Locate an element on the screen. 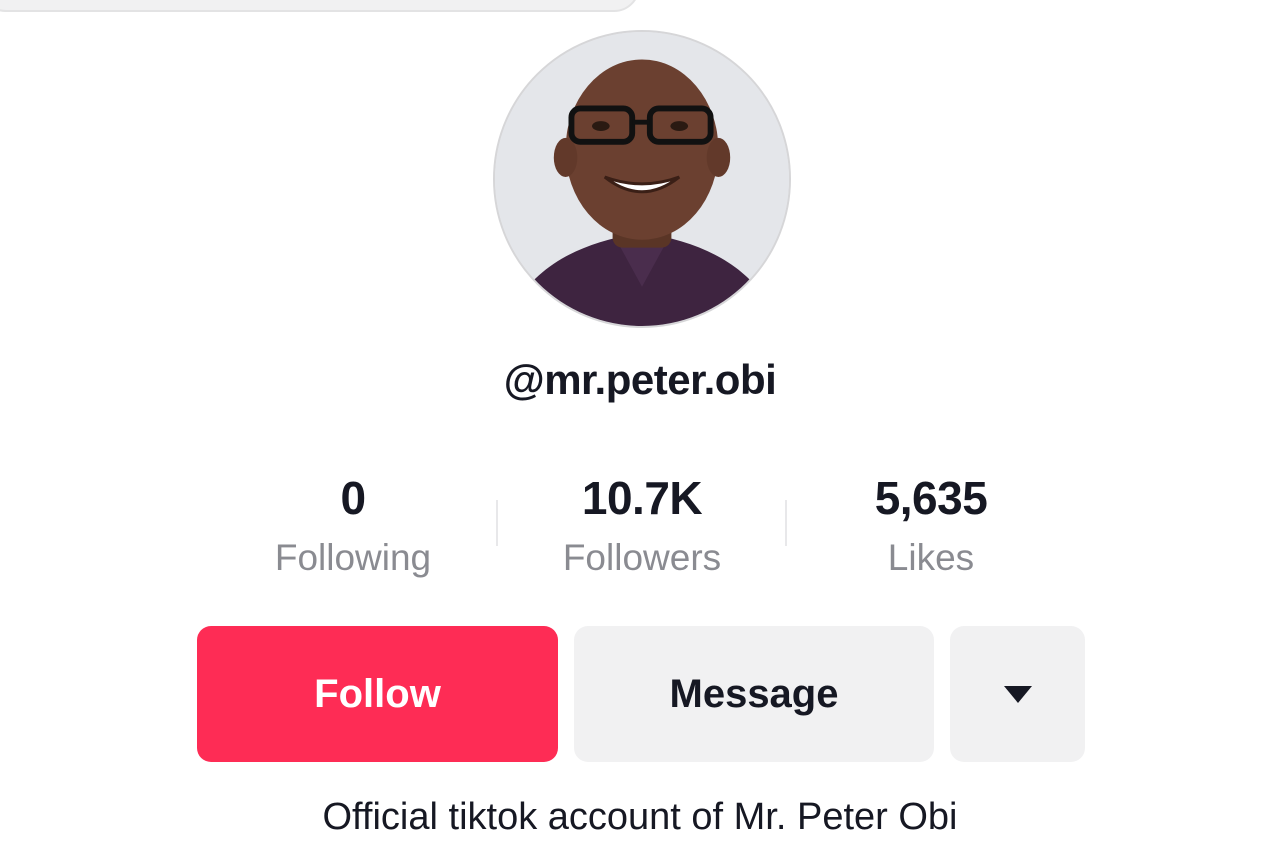 Image resolution: width=1280 pixels, height=855 pixels. followers-label: Followers is located at coordinates (642, 557).